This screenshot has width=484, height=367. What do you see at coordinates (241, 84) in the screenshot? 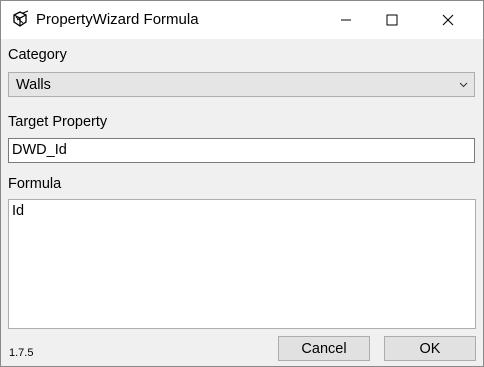
I see `category-select: Walls` at bounding box center [241, 84].